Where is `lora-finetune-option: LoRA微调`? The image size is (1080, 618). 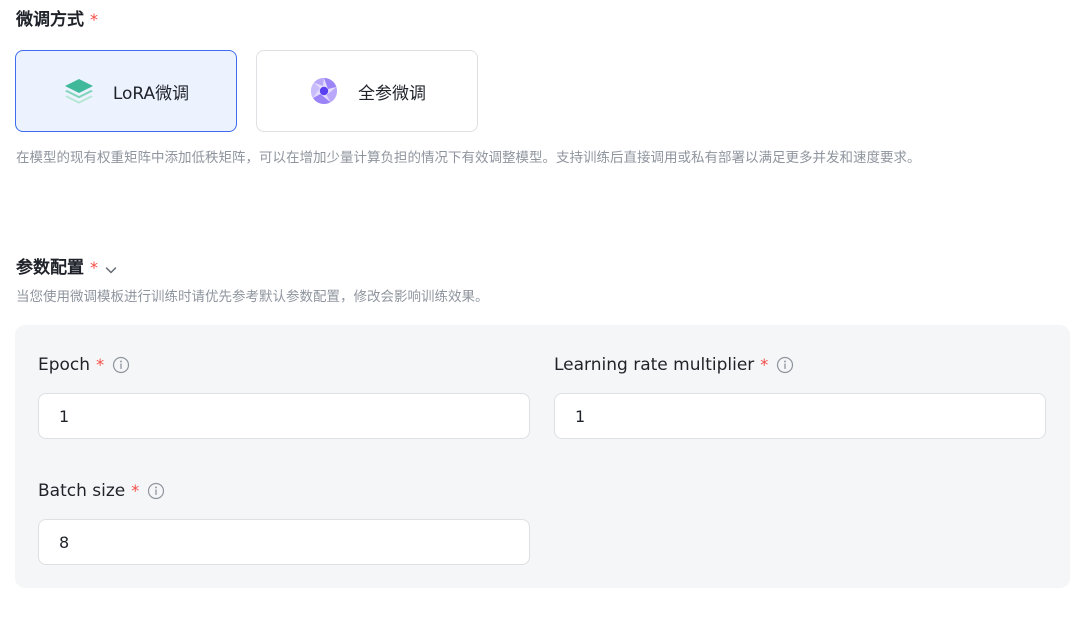
lora-finetune-option: LoRA微调 is located at coordinates (126, 91).